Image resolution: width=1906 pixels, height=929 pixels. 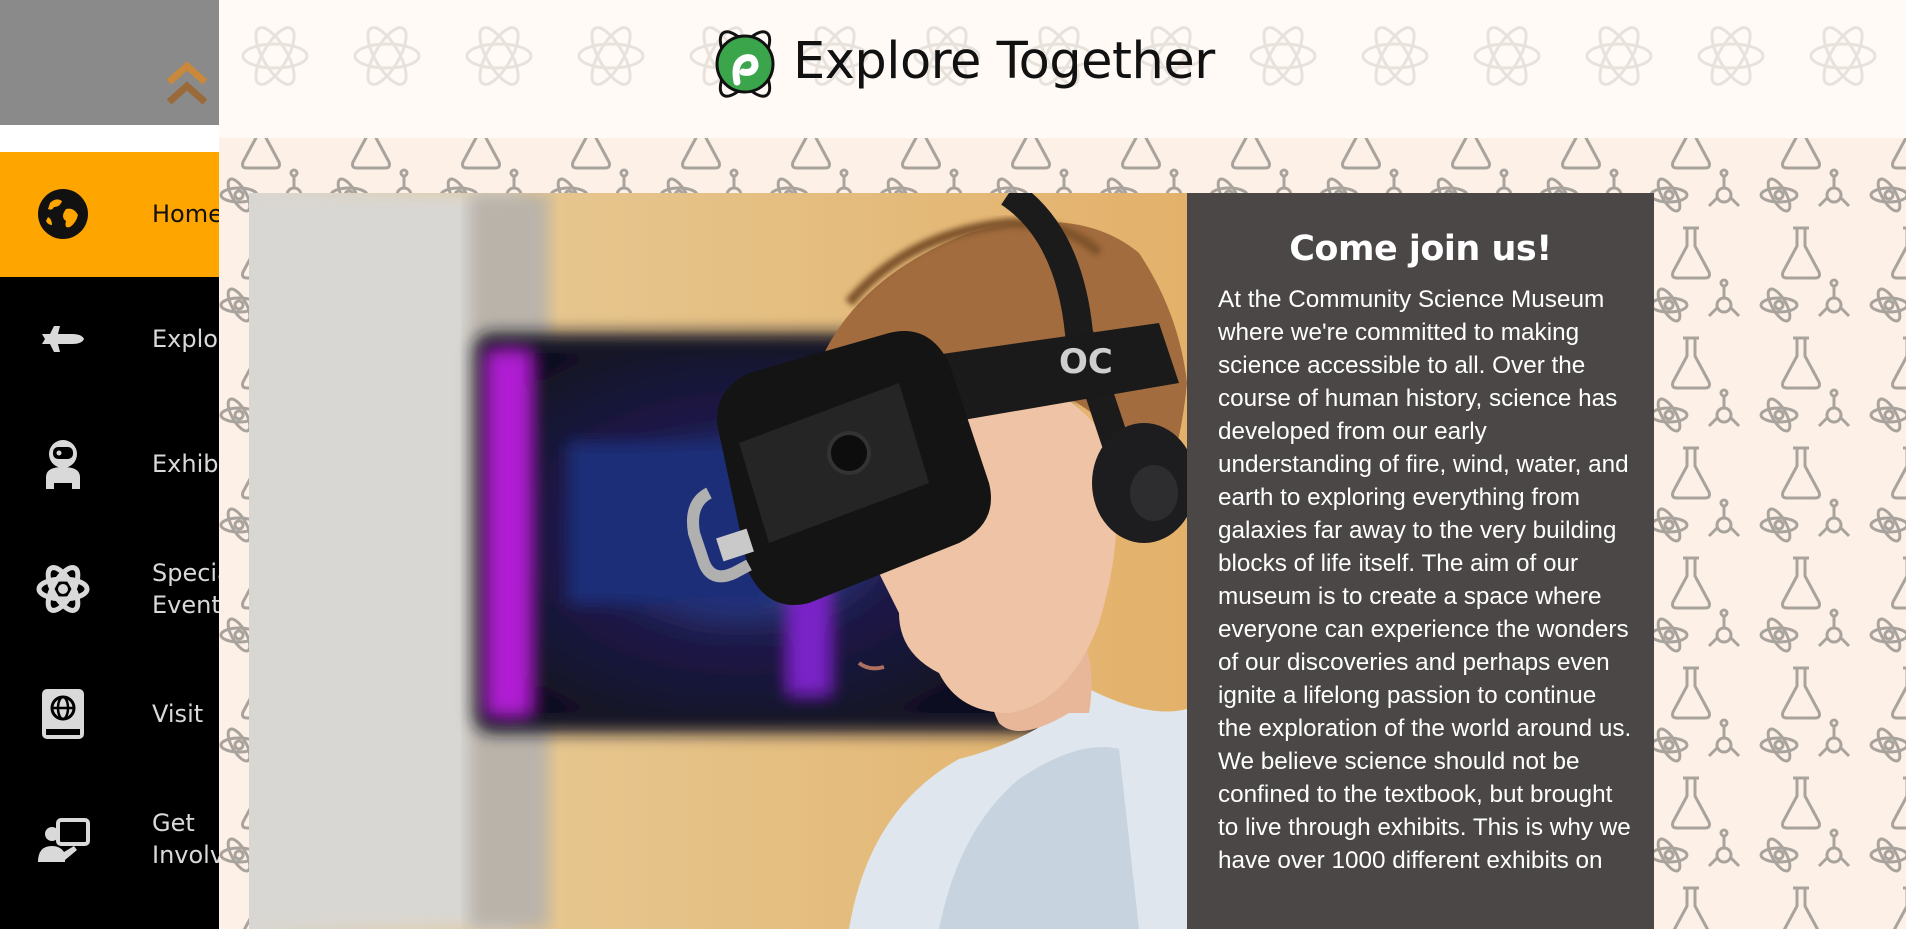 What do you see at coordinates (109, 714) in the screenshot?
I see `sidebar-item-visit: Visit` at bounding box center [109, 714].